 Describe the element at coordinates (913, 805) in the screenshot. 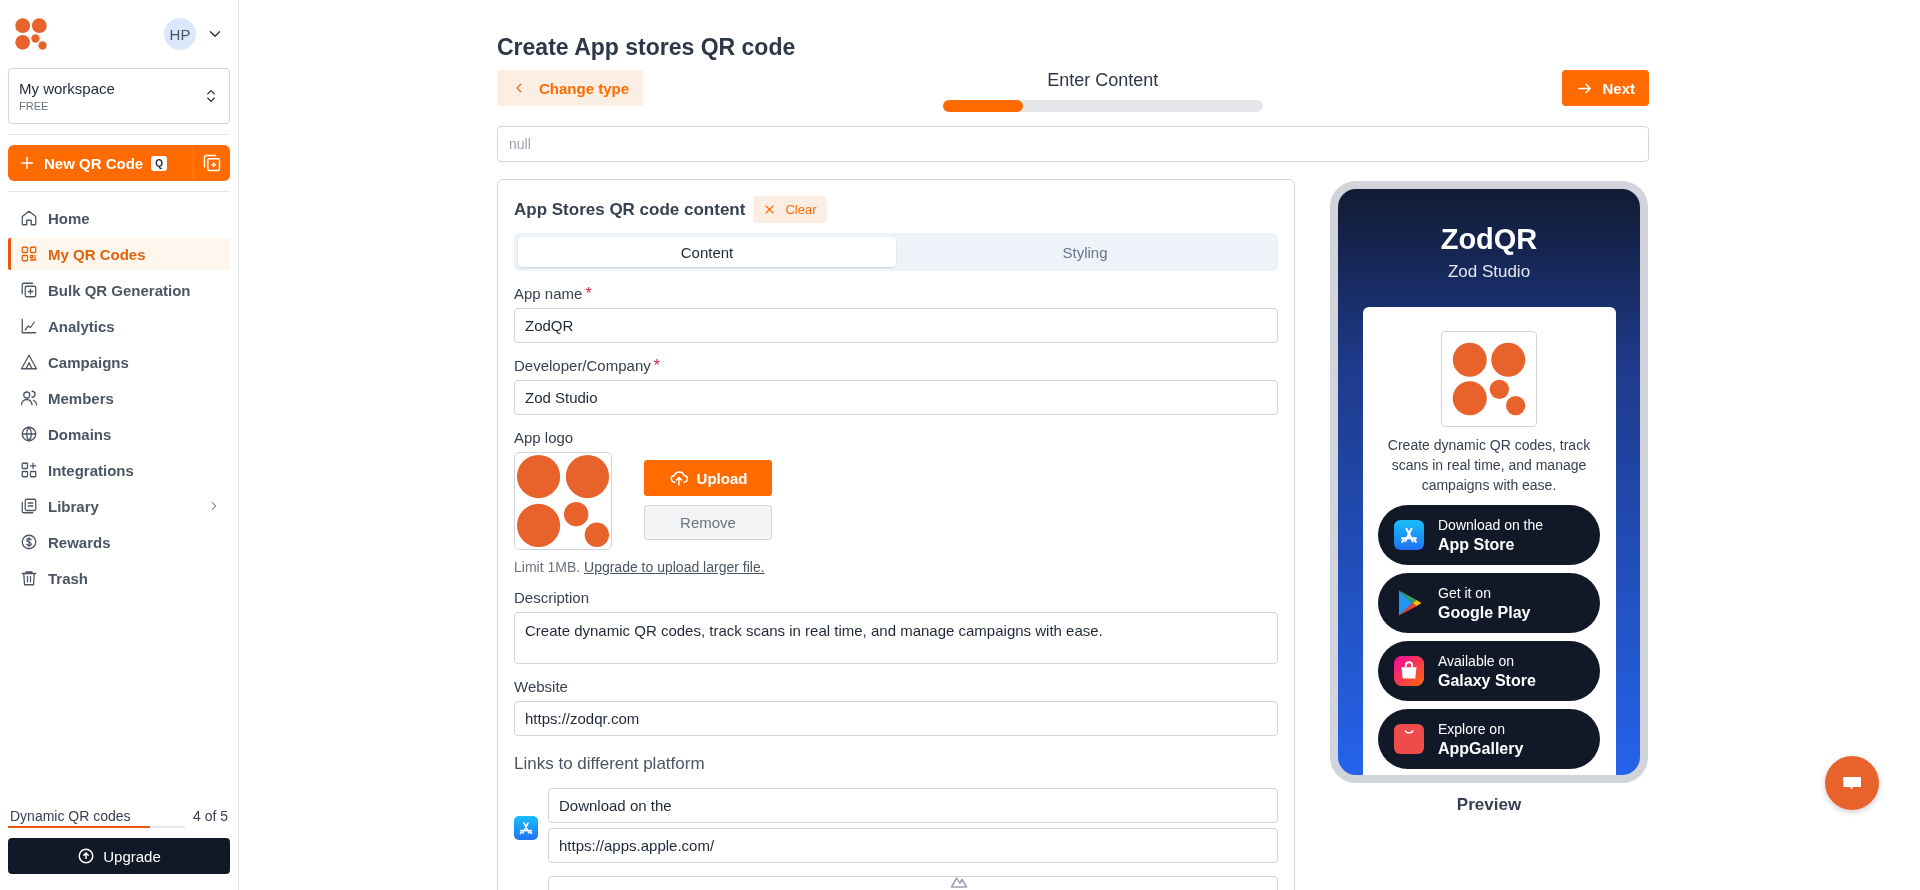

I see `text-field: Download on the` at that location.